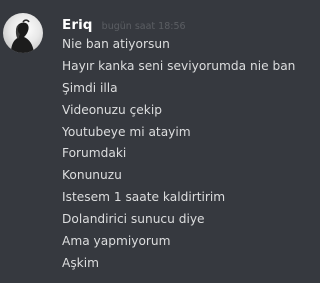  I want to click on message-line: Nie ban atiyorsun, so click(116, 44).